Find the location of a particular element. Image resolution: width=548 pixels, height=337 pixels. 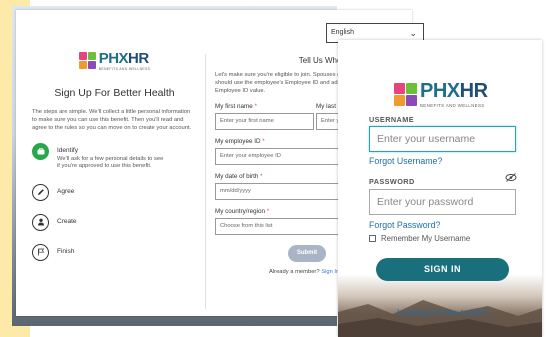

first-name-label: My first name * is located at coordinates (236, 106).